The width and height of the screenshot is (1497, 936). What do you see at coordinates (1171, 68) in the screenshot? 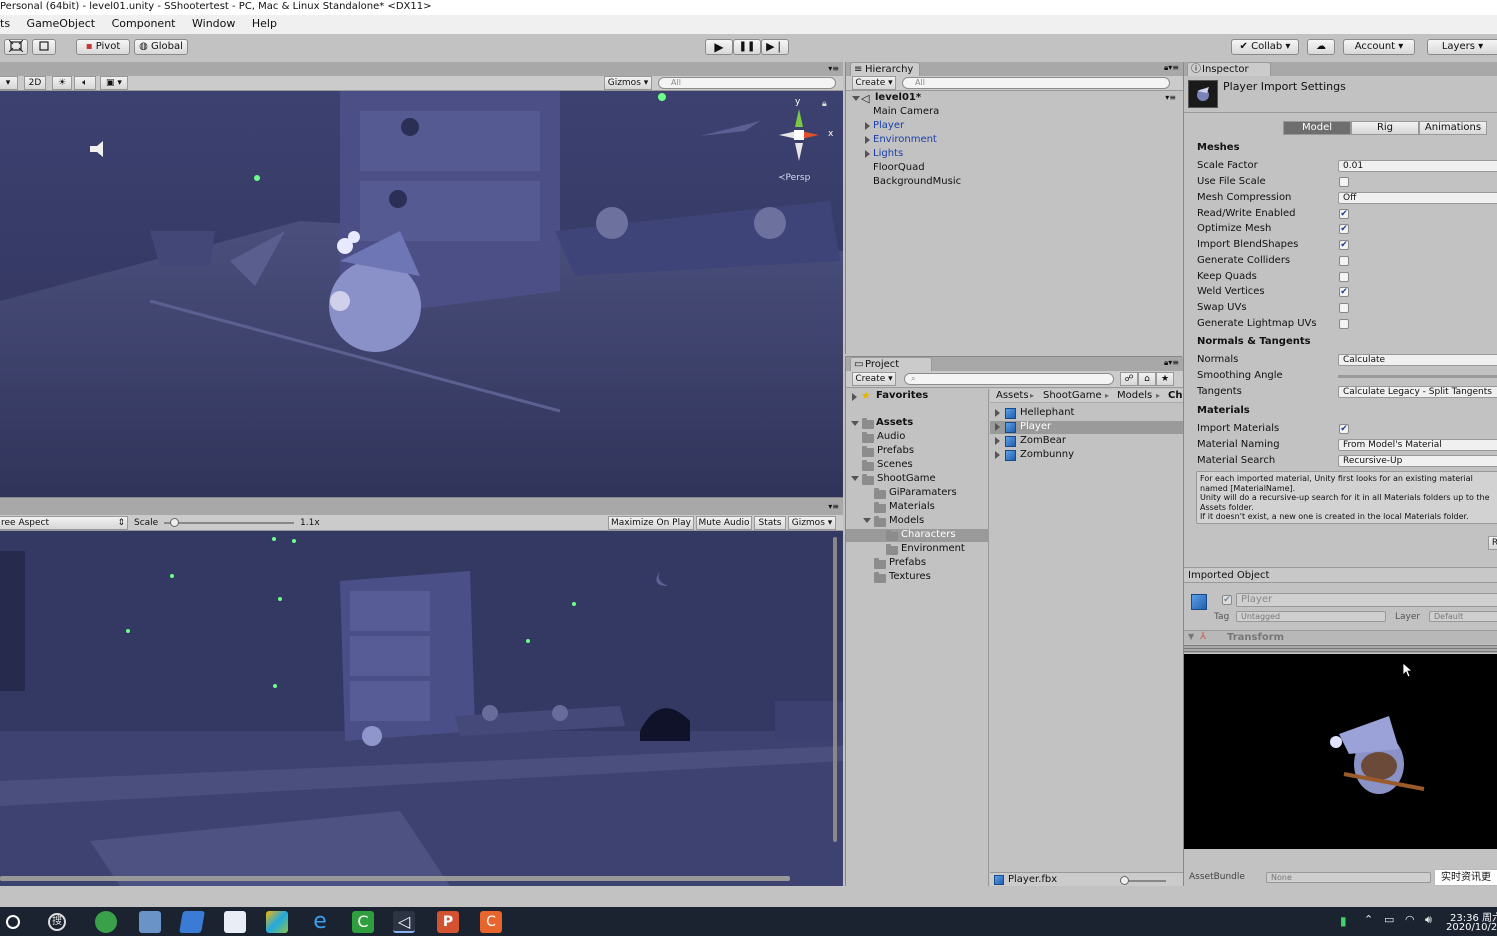
I see `hierarchy-menu-icon: 🔒︎▾≡` at bounding box center [1171, 68].